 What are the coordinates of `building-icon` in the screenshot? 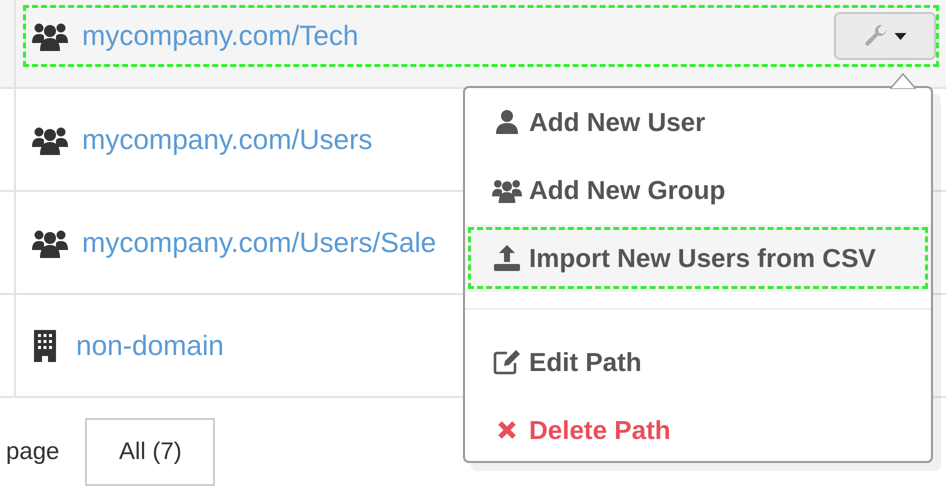 It's located at (45, 346).